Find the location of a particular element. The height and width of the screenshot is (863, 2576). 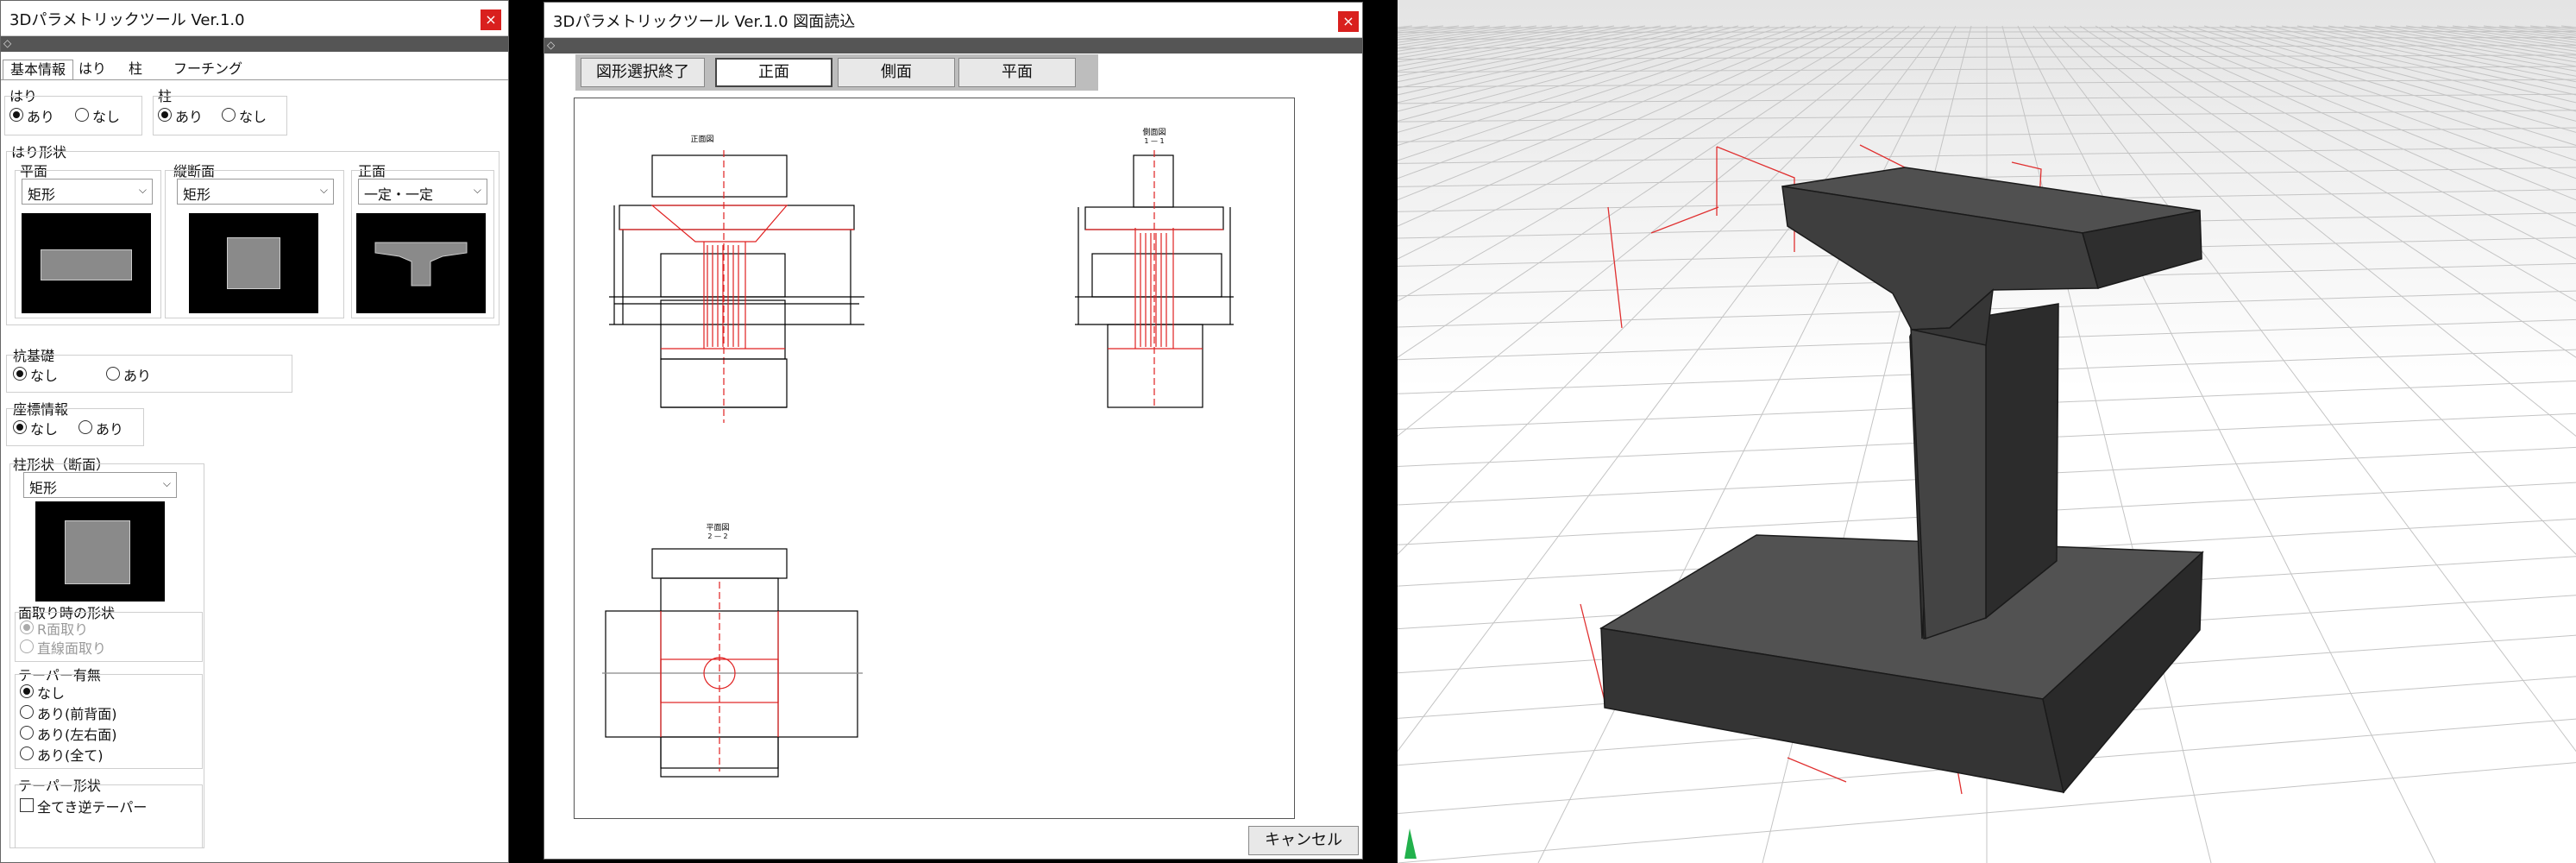

chamfer-line-radio is located at coordinates (27, 646).